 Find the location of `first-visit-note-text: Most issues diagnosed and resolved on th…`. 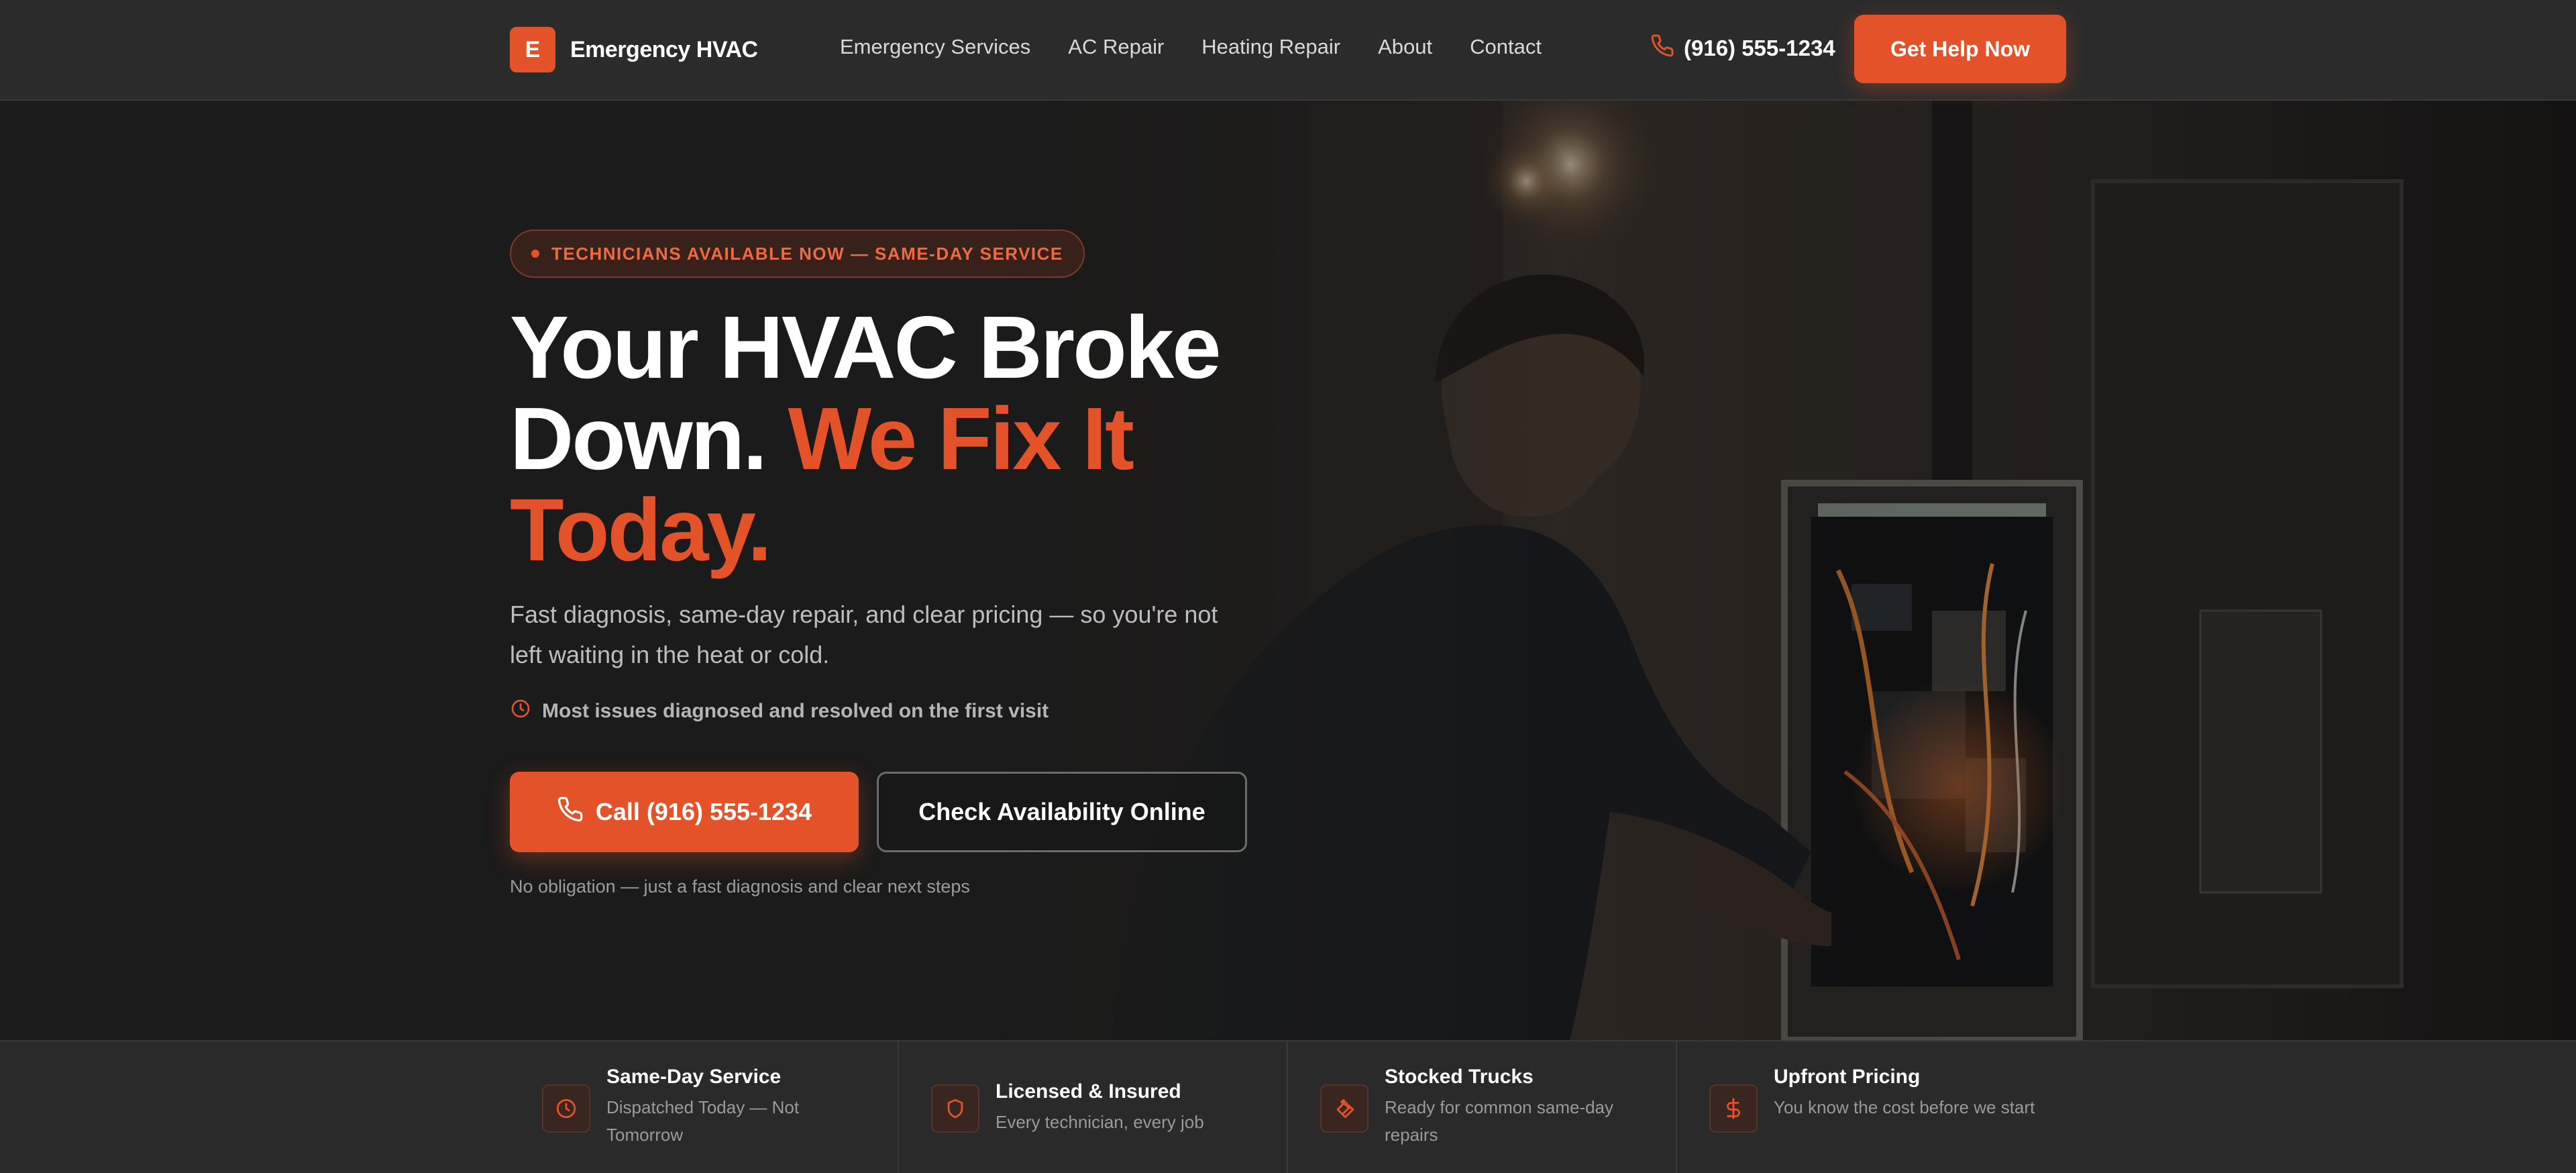

first-visit-note-text: Most issues diagnosed and resolved on th… is located at coordinates (795, 711).